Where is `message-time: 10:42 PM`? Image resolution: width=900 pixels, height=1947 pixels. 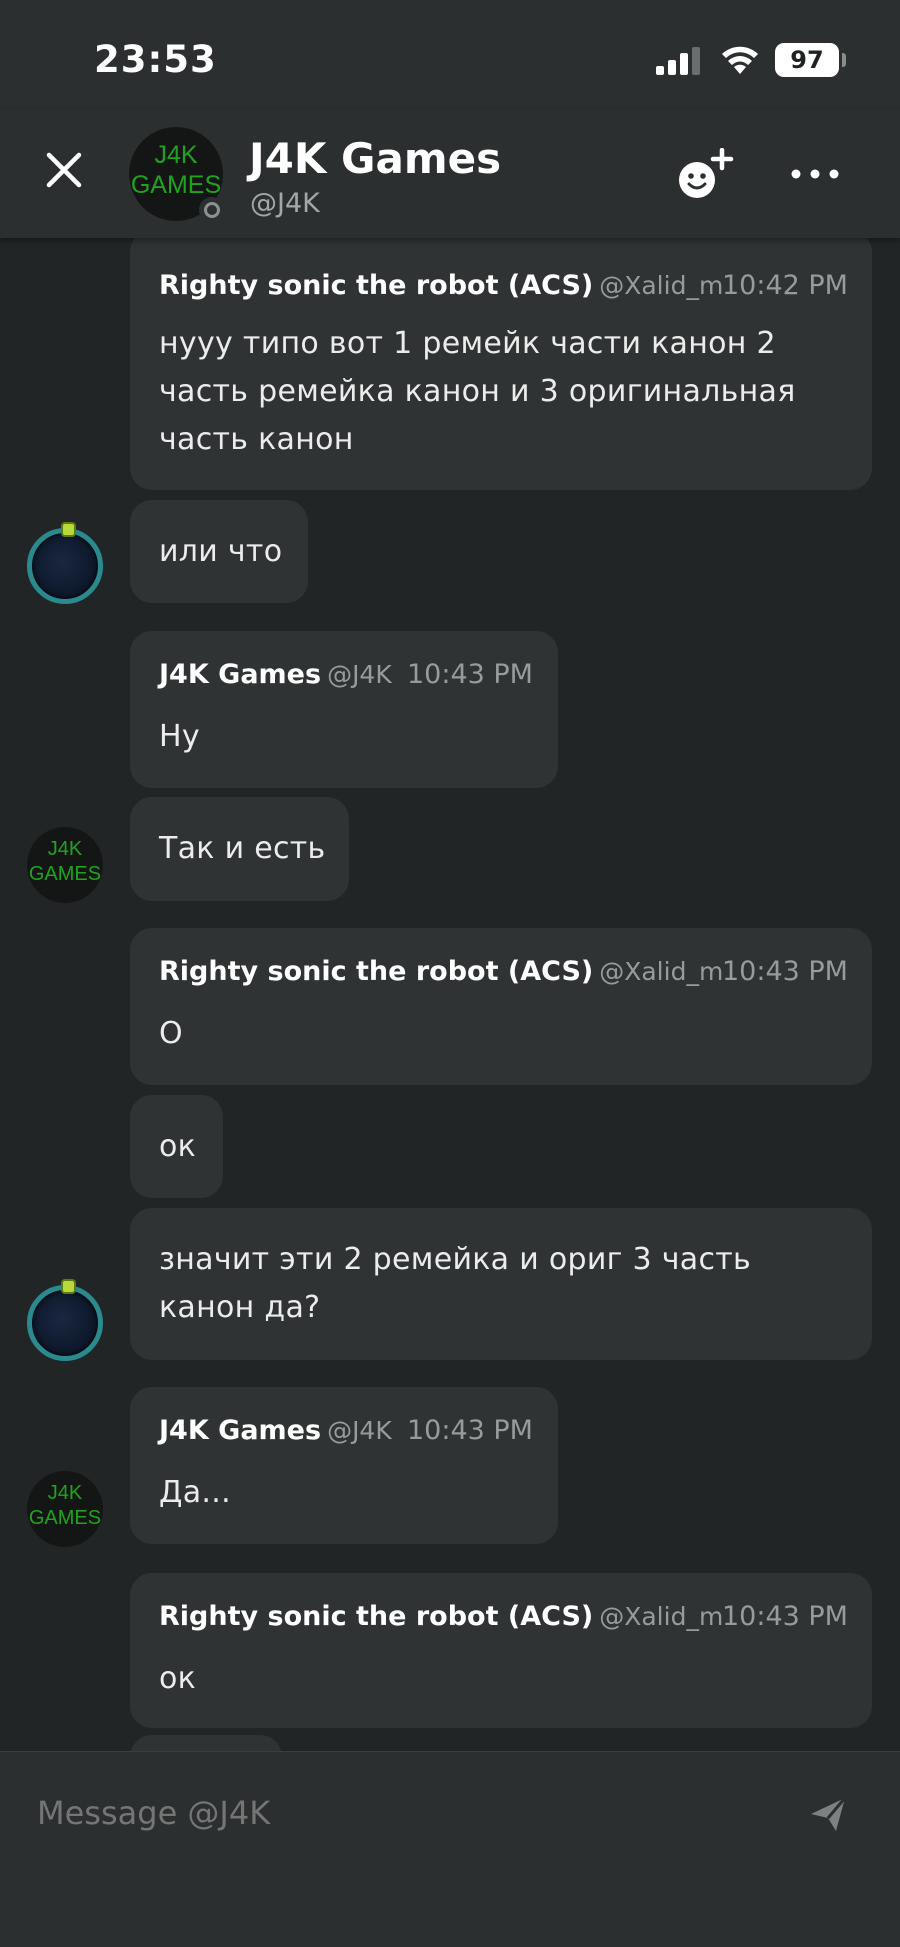 message-time: 10:42 PM is located at coordinates (785, 285).